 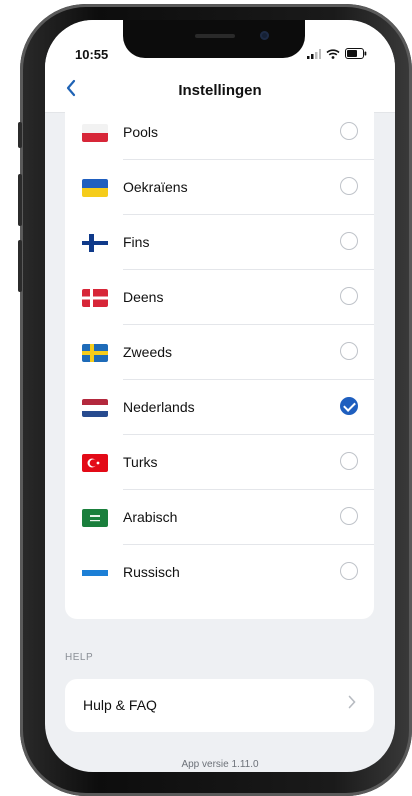 What do you see at coordinates (148, 352) in the screenshot?
I see `language-label: Zweeds` at bounding box center [148, 352].